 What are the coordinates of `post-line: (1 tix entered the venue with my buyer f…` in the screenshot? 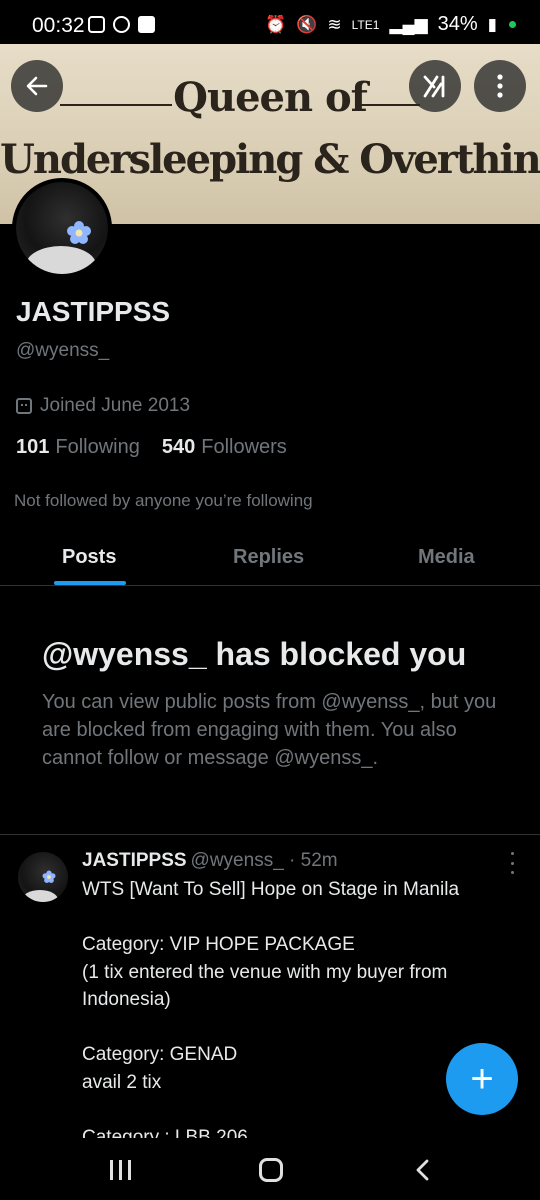 It's located at (265, 986).